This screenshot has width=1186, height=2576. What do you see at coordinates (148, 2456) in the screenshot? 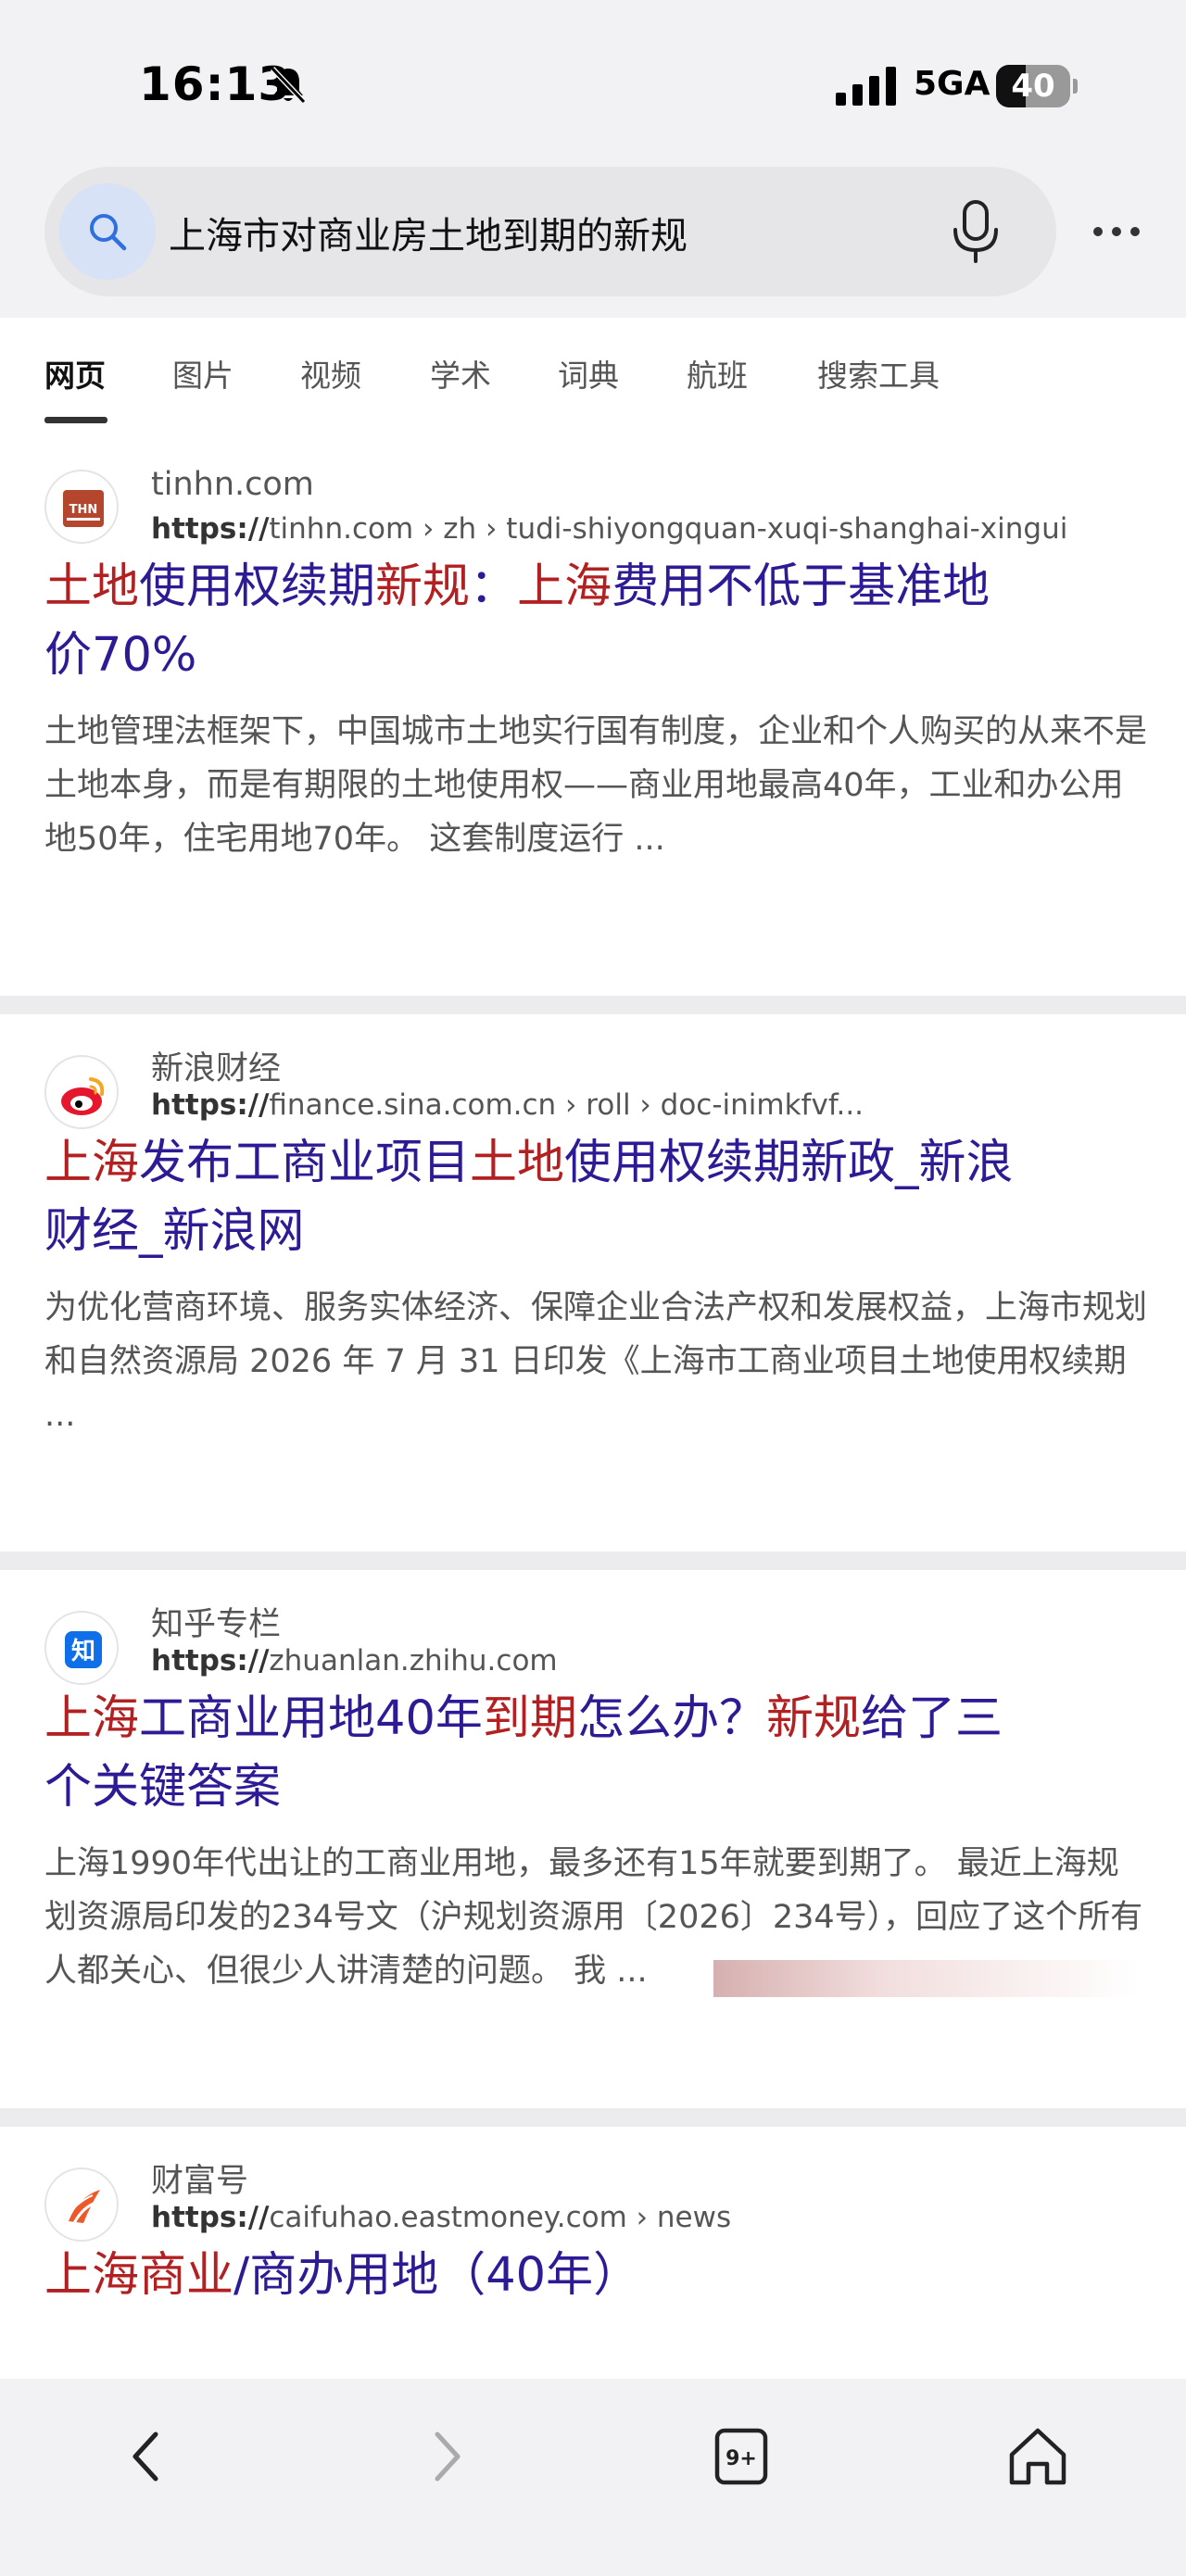
I see `back-icon` at bounding box center [148, 2456].